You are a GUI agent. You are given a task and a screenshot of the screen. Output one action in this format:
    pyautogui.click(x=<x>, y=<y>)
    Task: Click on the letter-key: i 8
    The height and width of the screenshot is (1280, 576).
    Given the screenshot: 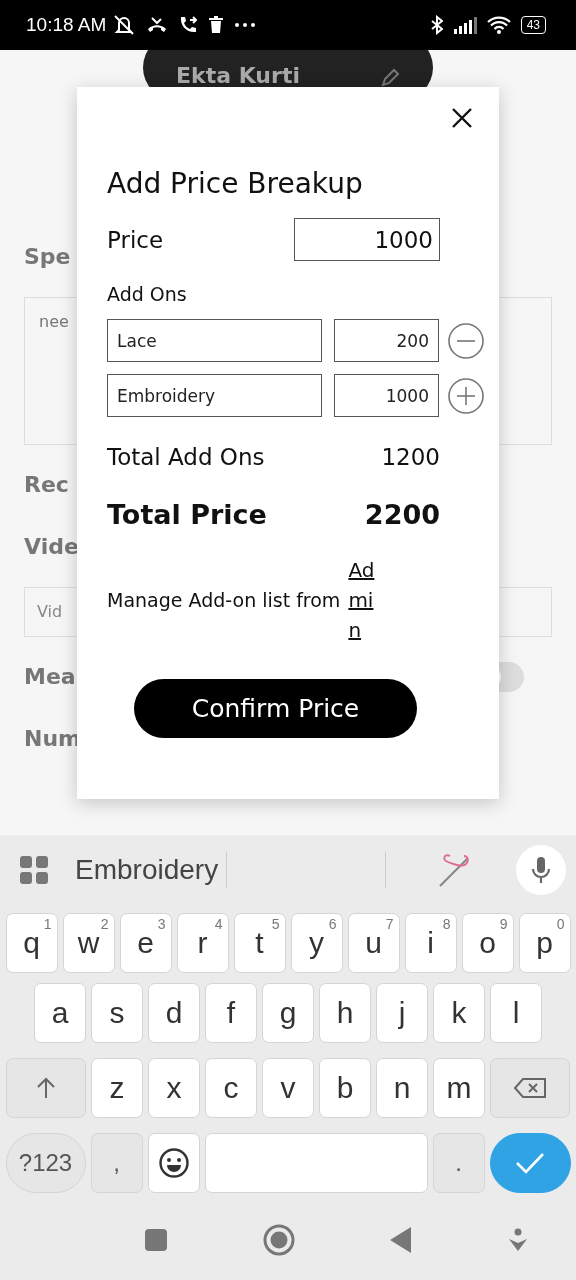 What is the action you would take?
    pyautogui.click(x=430, y=943)
    